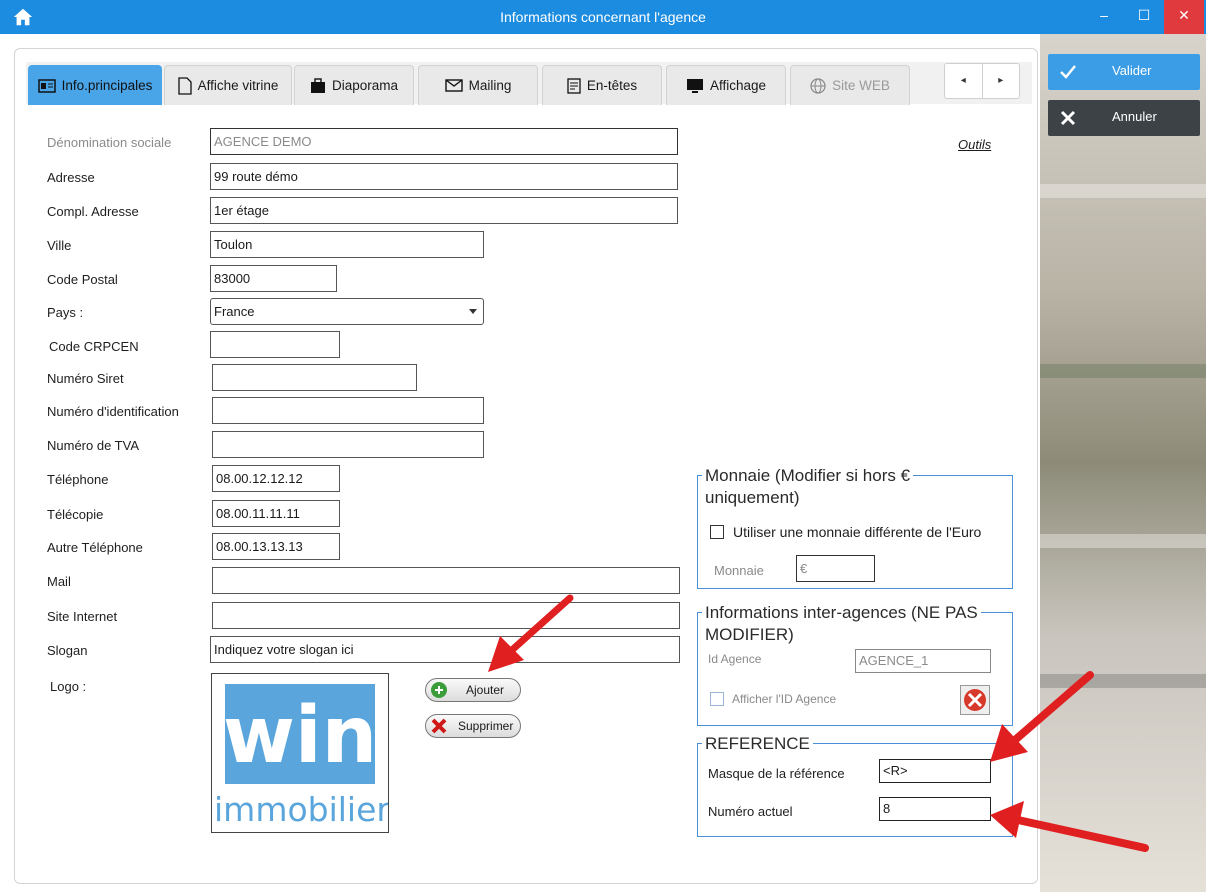 The image size is (1206, 892). Describe the element at coordinates (59, 581) in the screenshot. I see `mail-label: Mail` at that location.